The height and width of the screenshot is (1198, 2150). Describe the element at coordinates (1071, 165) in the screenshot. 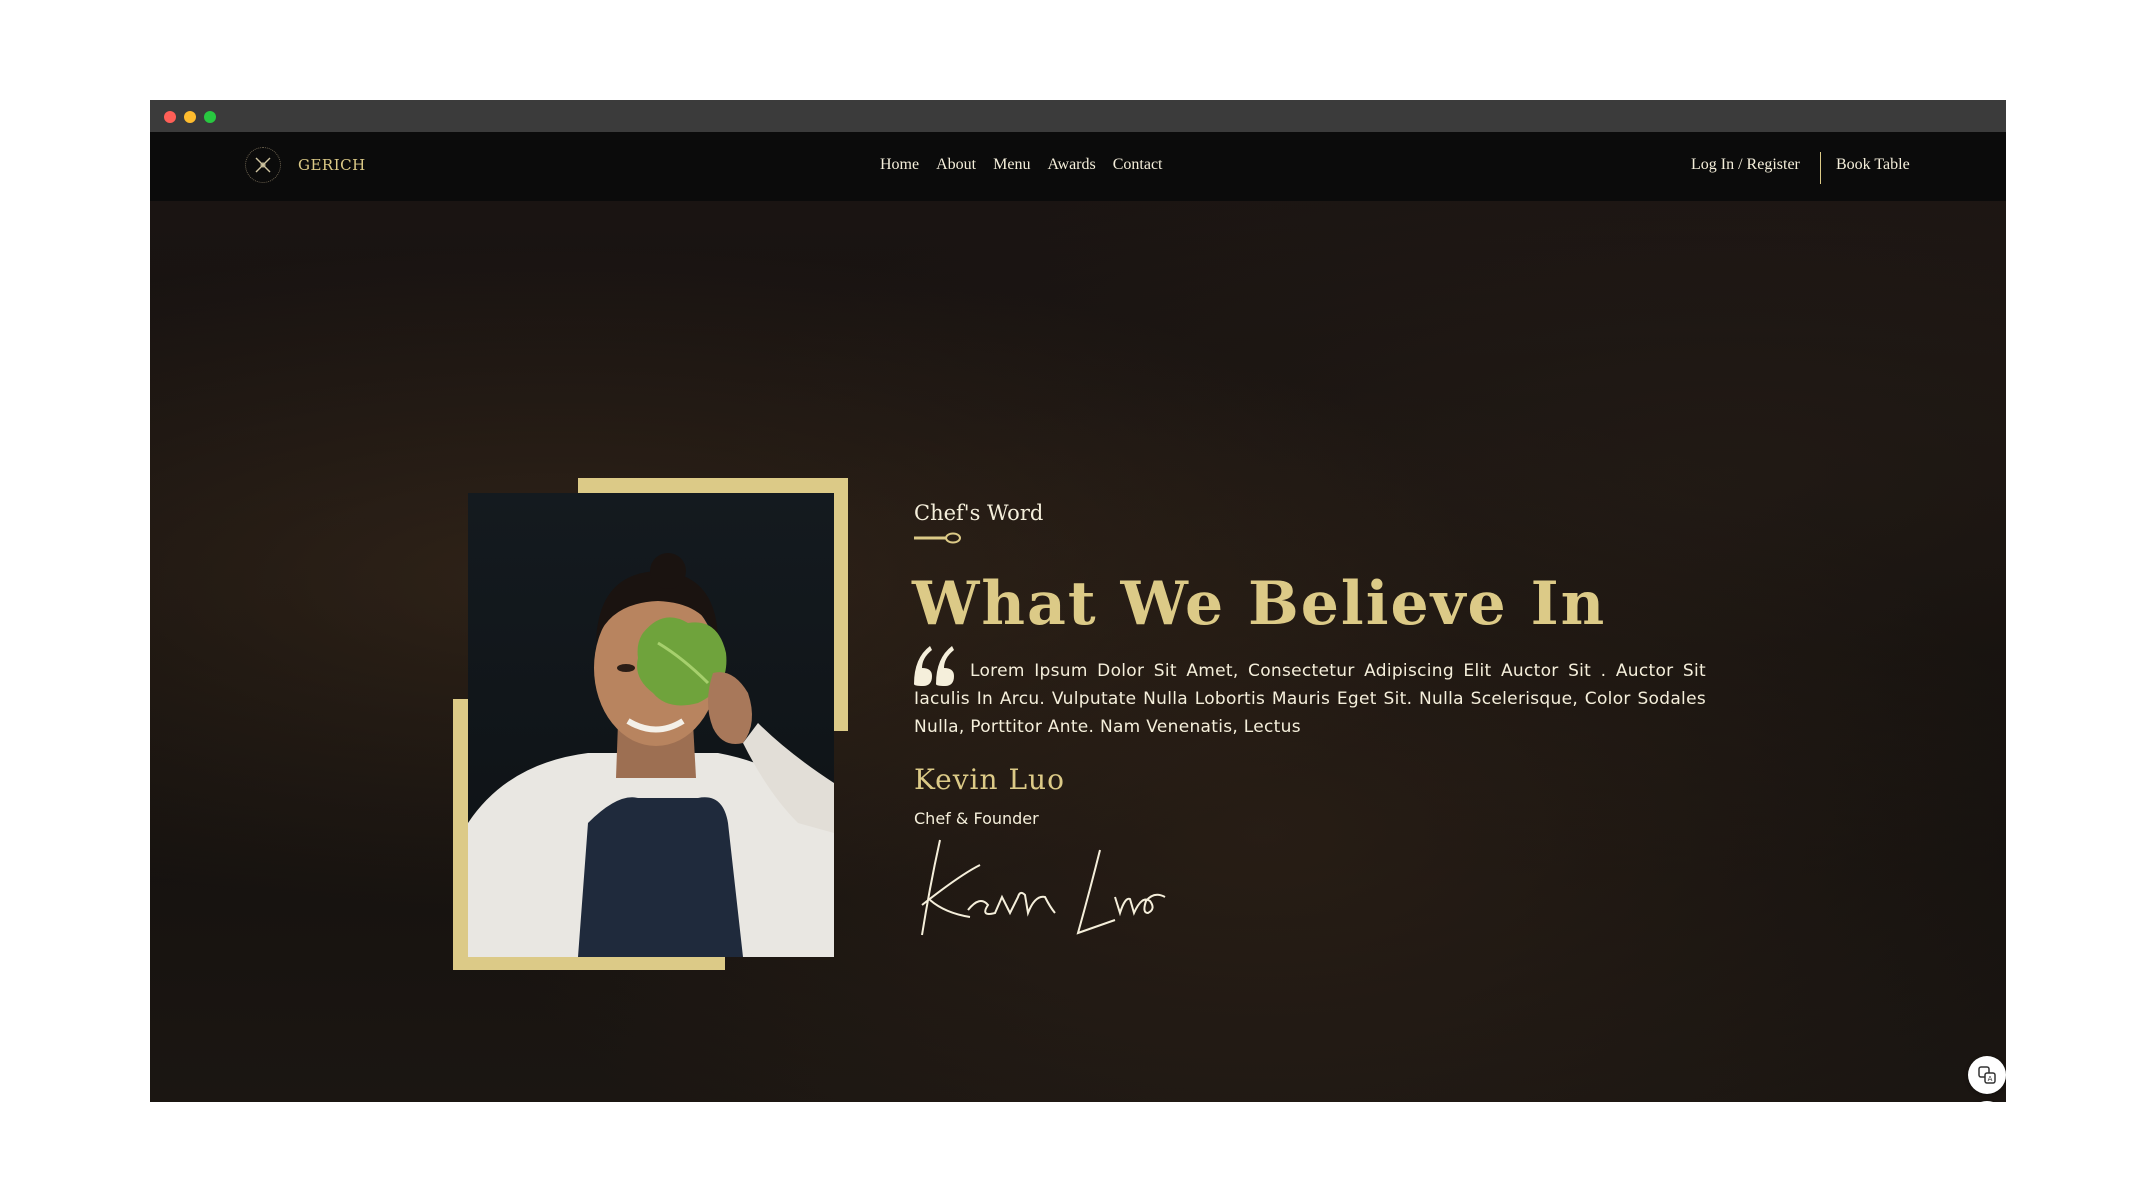

I see `nav-link-awards: Awards` at that location.